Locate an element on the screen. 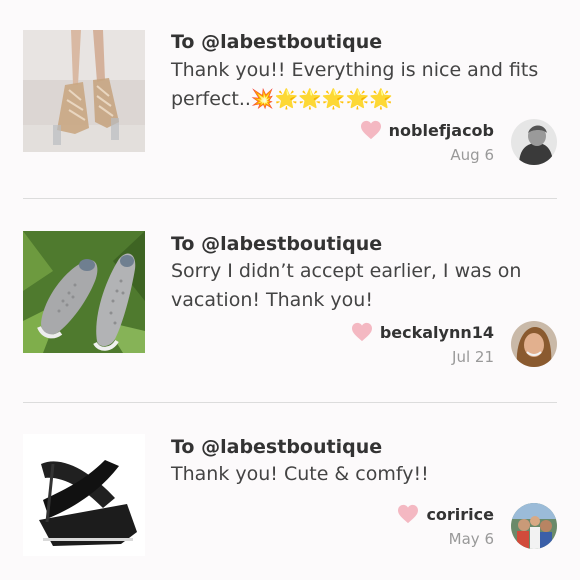 The image size is (580, 580). reviewer-row: beckalynn14 is located at coordinates (422, 332).